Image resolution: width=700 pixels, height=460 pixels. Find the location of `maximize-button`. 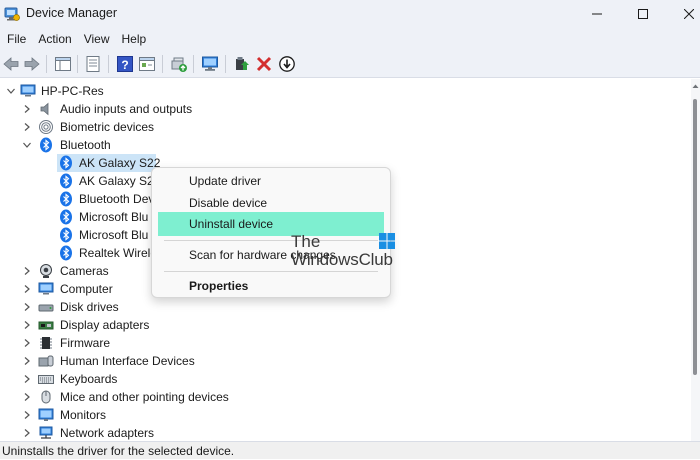

maximize-button is located at coordinates (643, 14).